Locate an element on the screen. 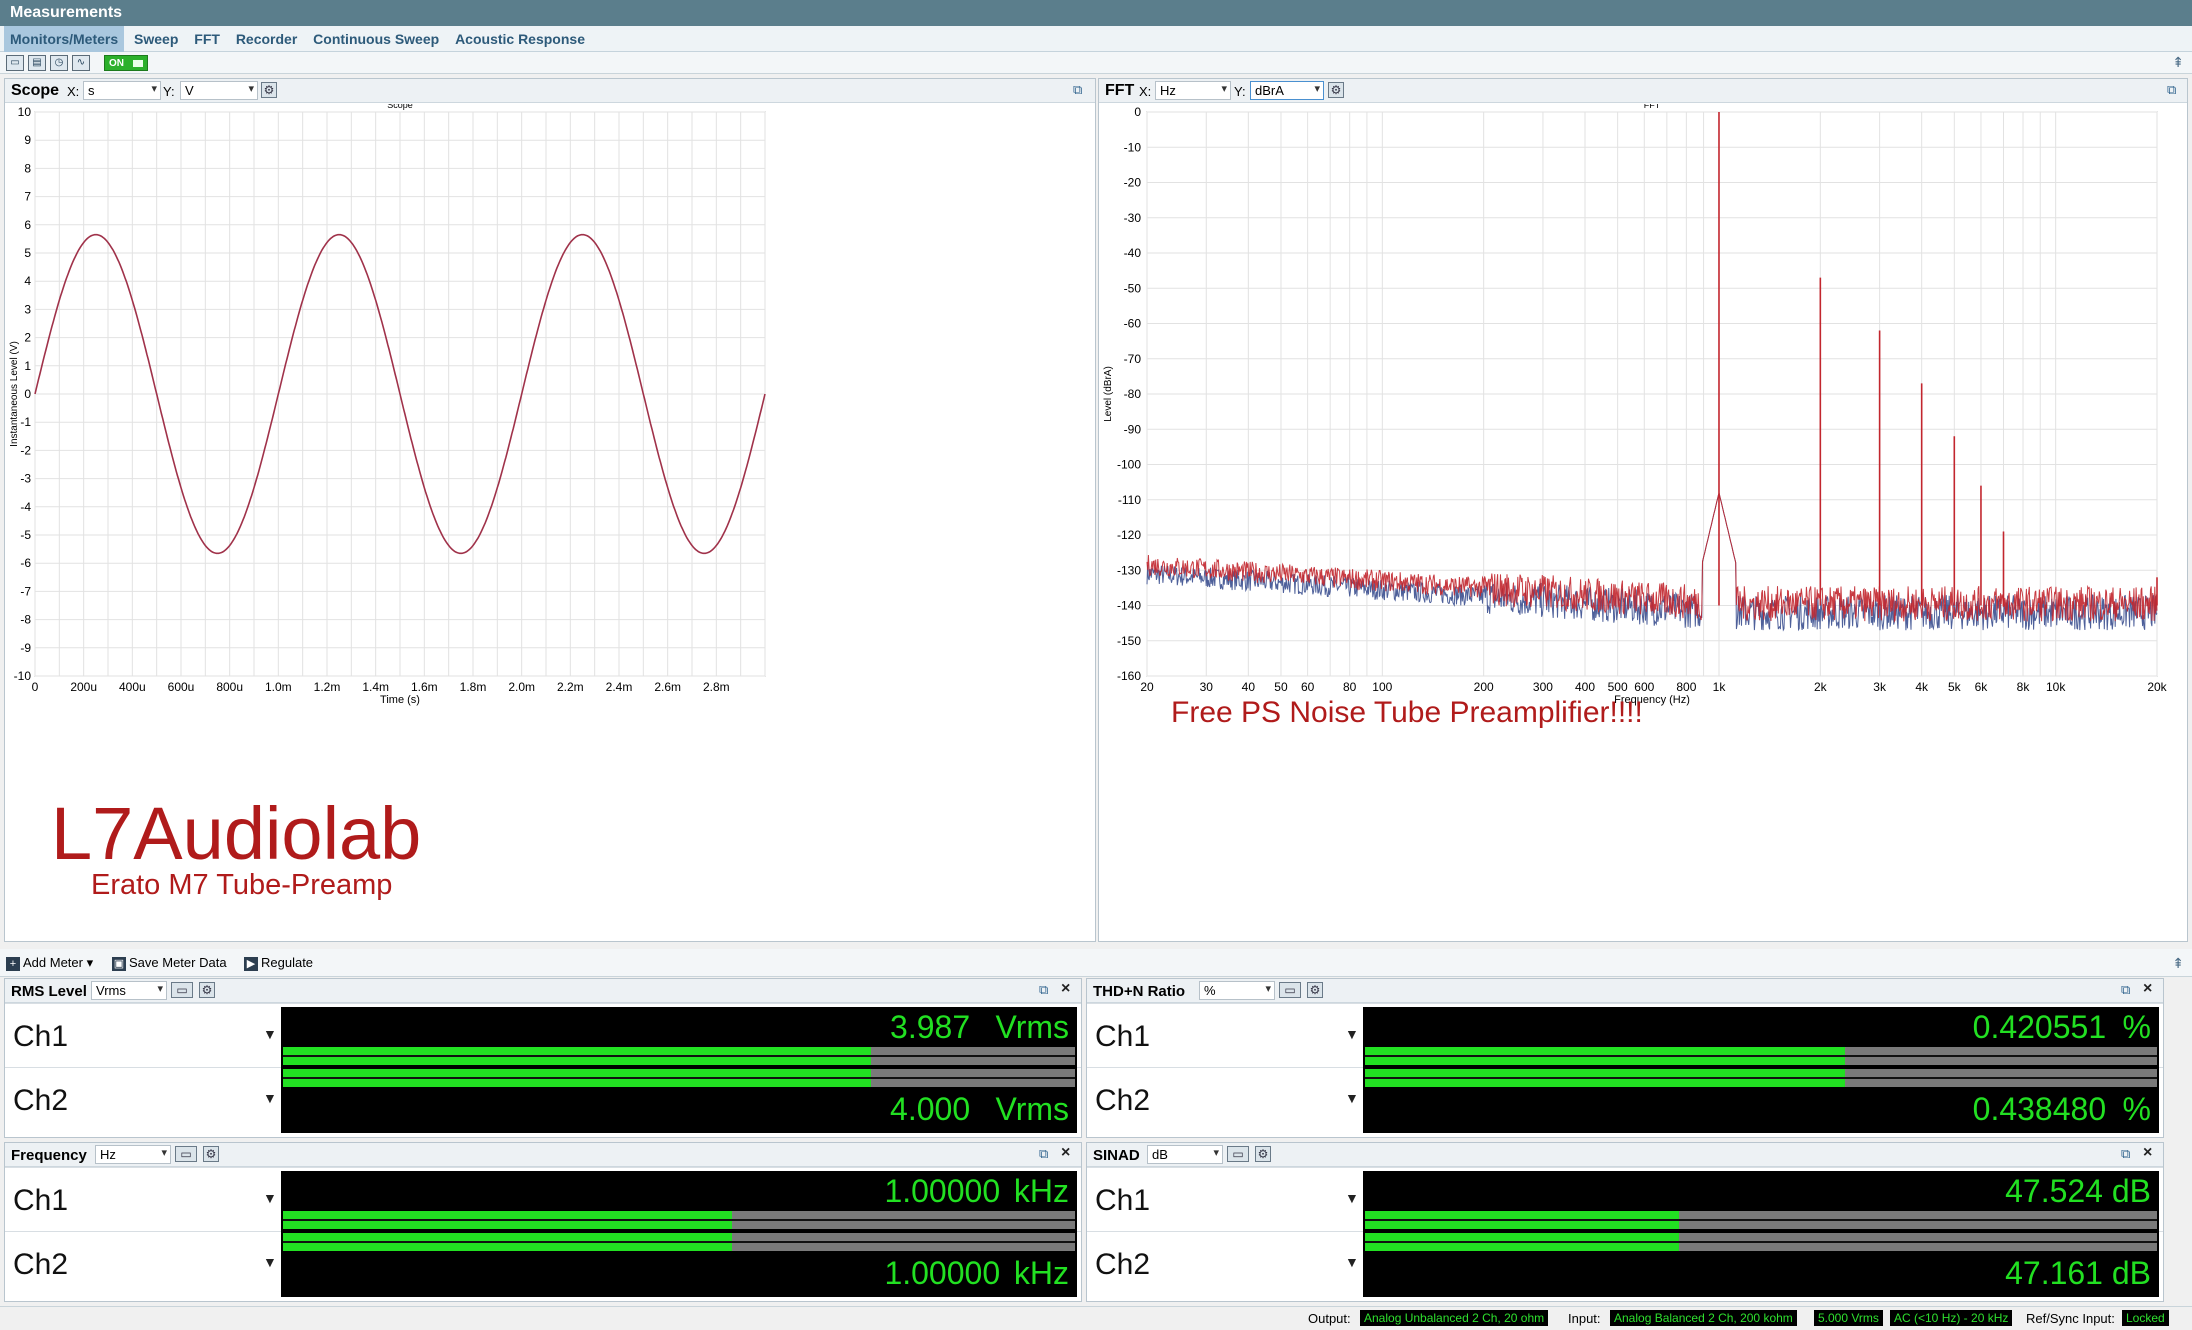  frequency-popout-icon: ⧉ is located at coordinates (1043, 1154).